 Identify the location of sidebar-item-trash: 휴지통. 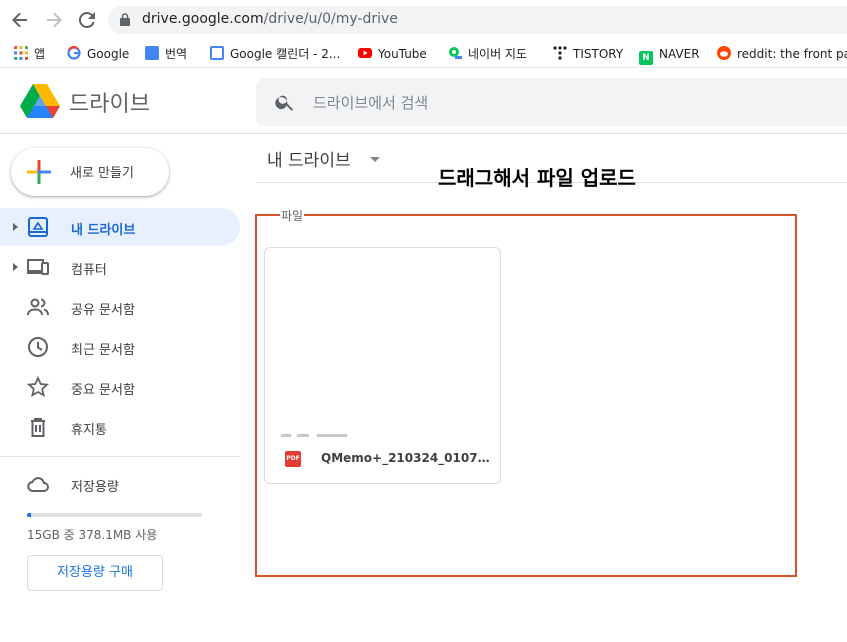
(120, 427).